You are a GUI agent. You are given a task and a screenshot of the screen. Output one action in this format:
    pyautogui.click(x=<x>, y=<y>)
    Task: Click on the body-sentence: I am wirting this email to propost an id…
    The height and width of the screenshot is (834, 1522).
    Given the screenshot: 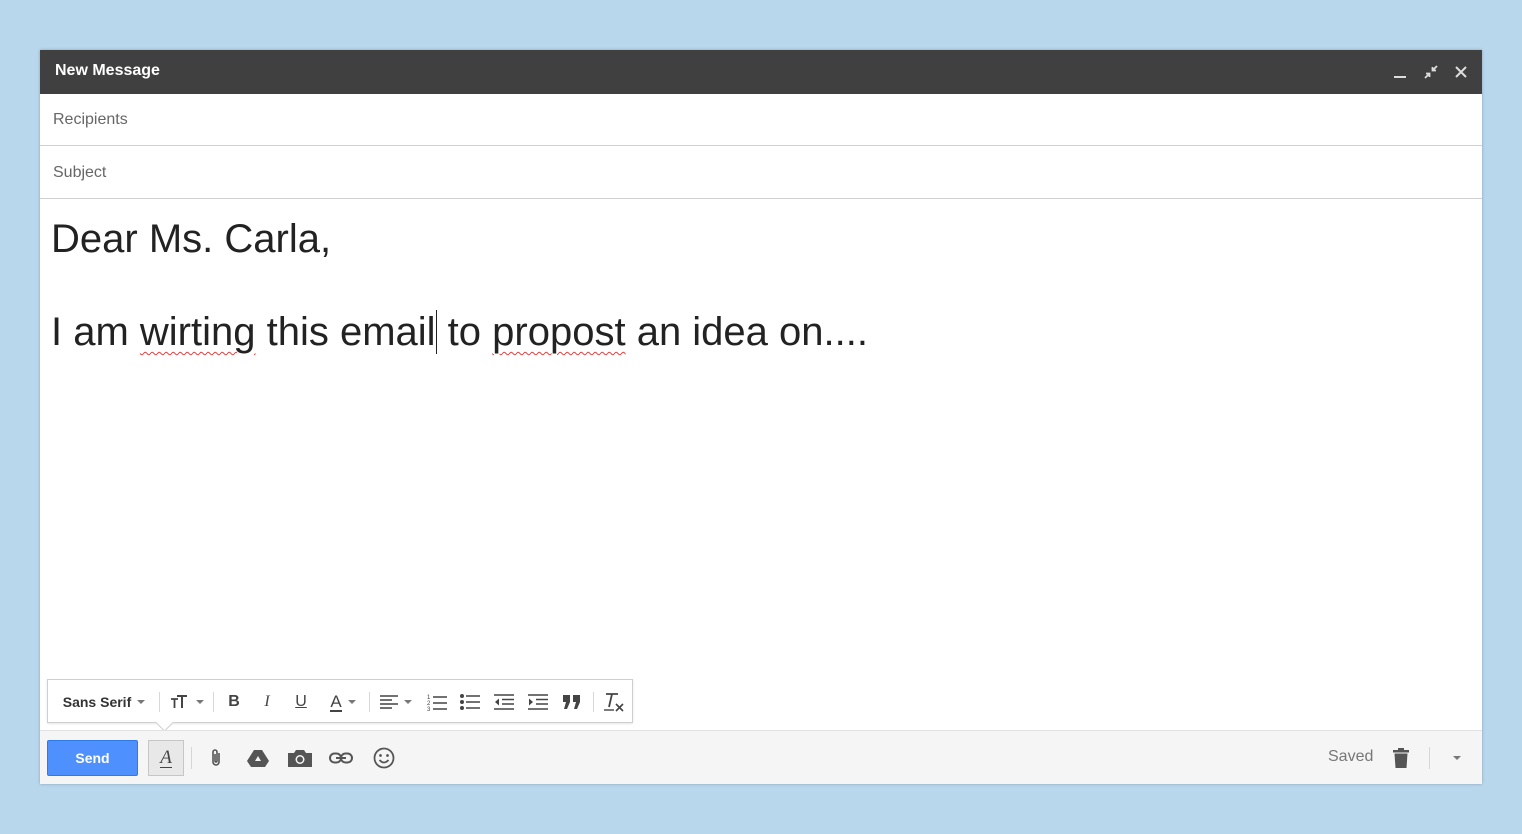 What is the action you would take?
    pyautogui.click(x=459, y=332)
    